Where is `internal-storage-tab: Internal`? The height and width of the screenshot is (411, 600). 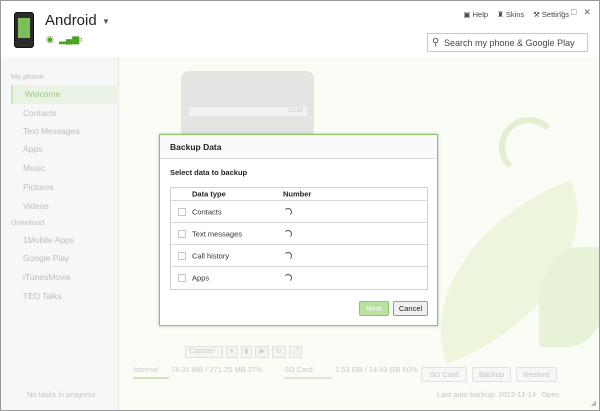
internal-storage-tab: Internal is located at coordinates (145, 369).